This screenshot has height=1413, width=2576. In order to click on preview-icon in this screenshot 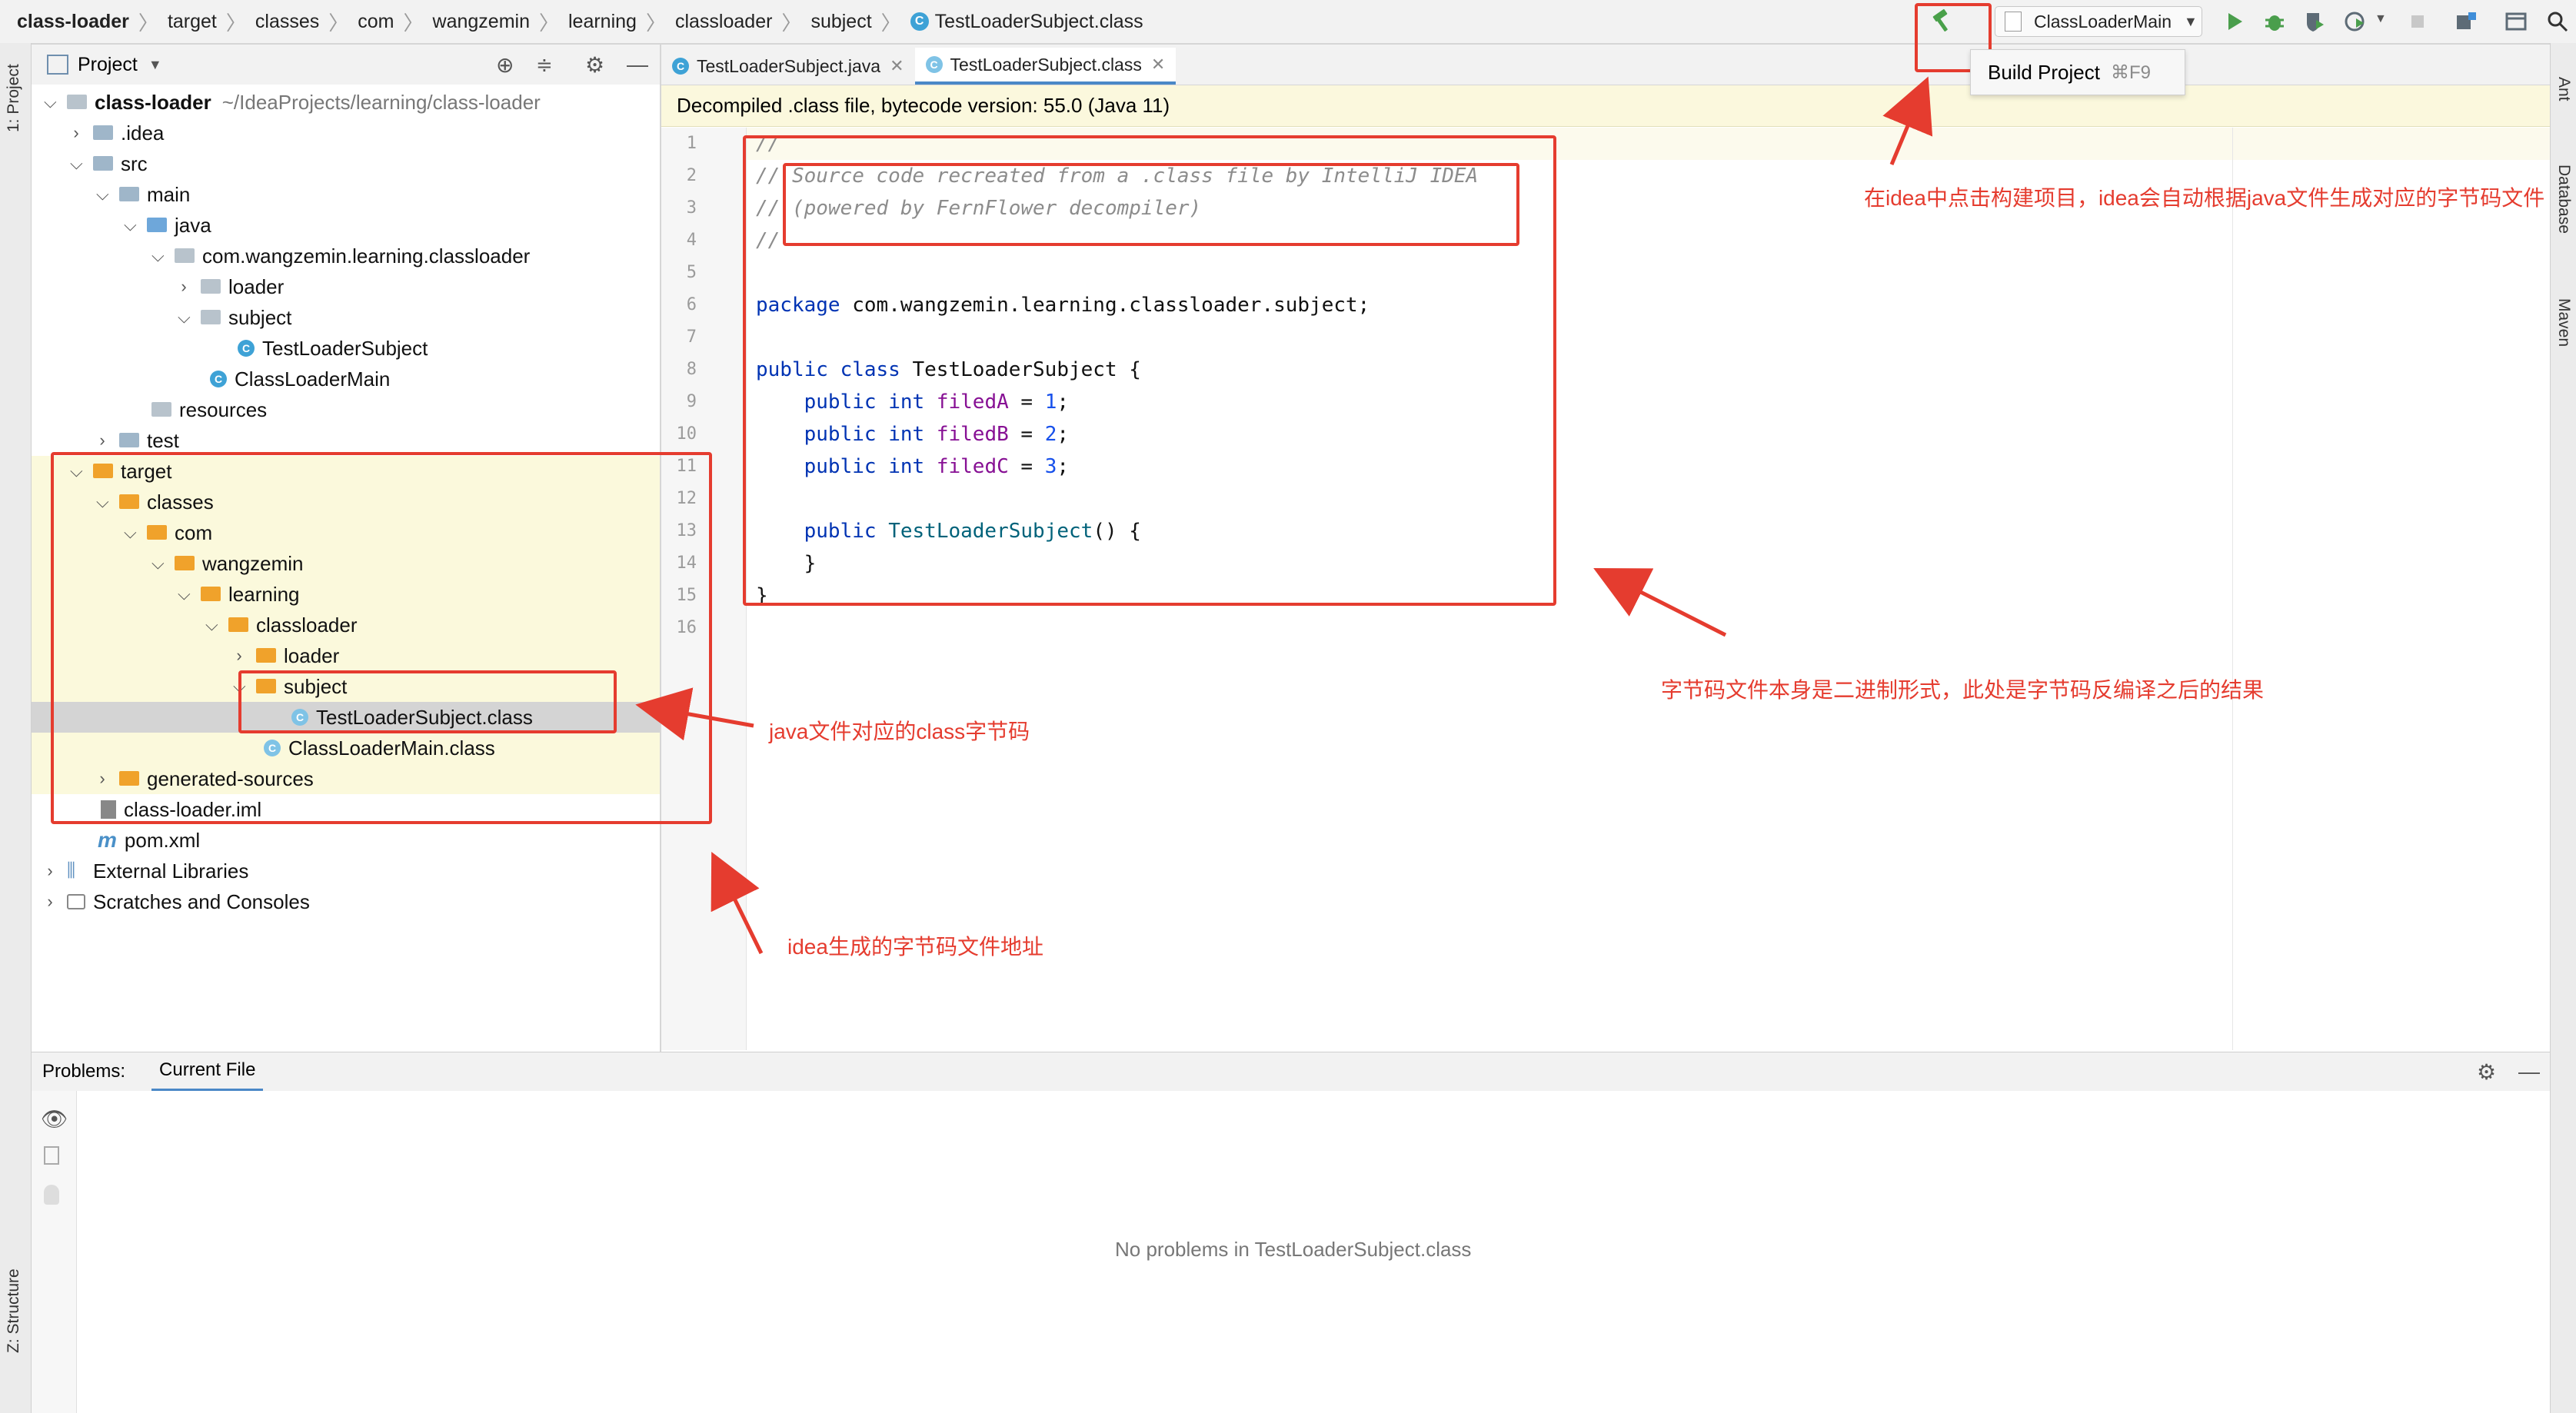, I will do `click(51, 1155)`.